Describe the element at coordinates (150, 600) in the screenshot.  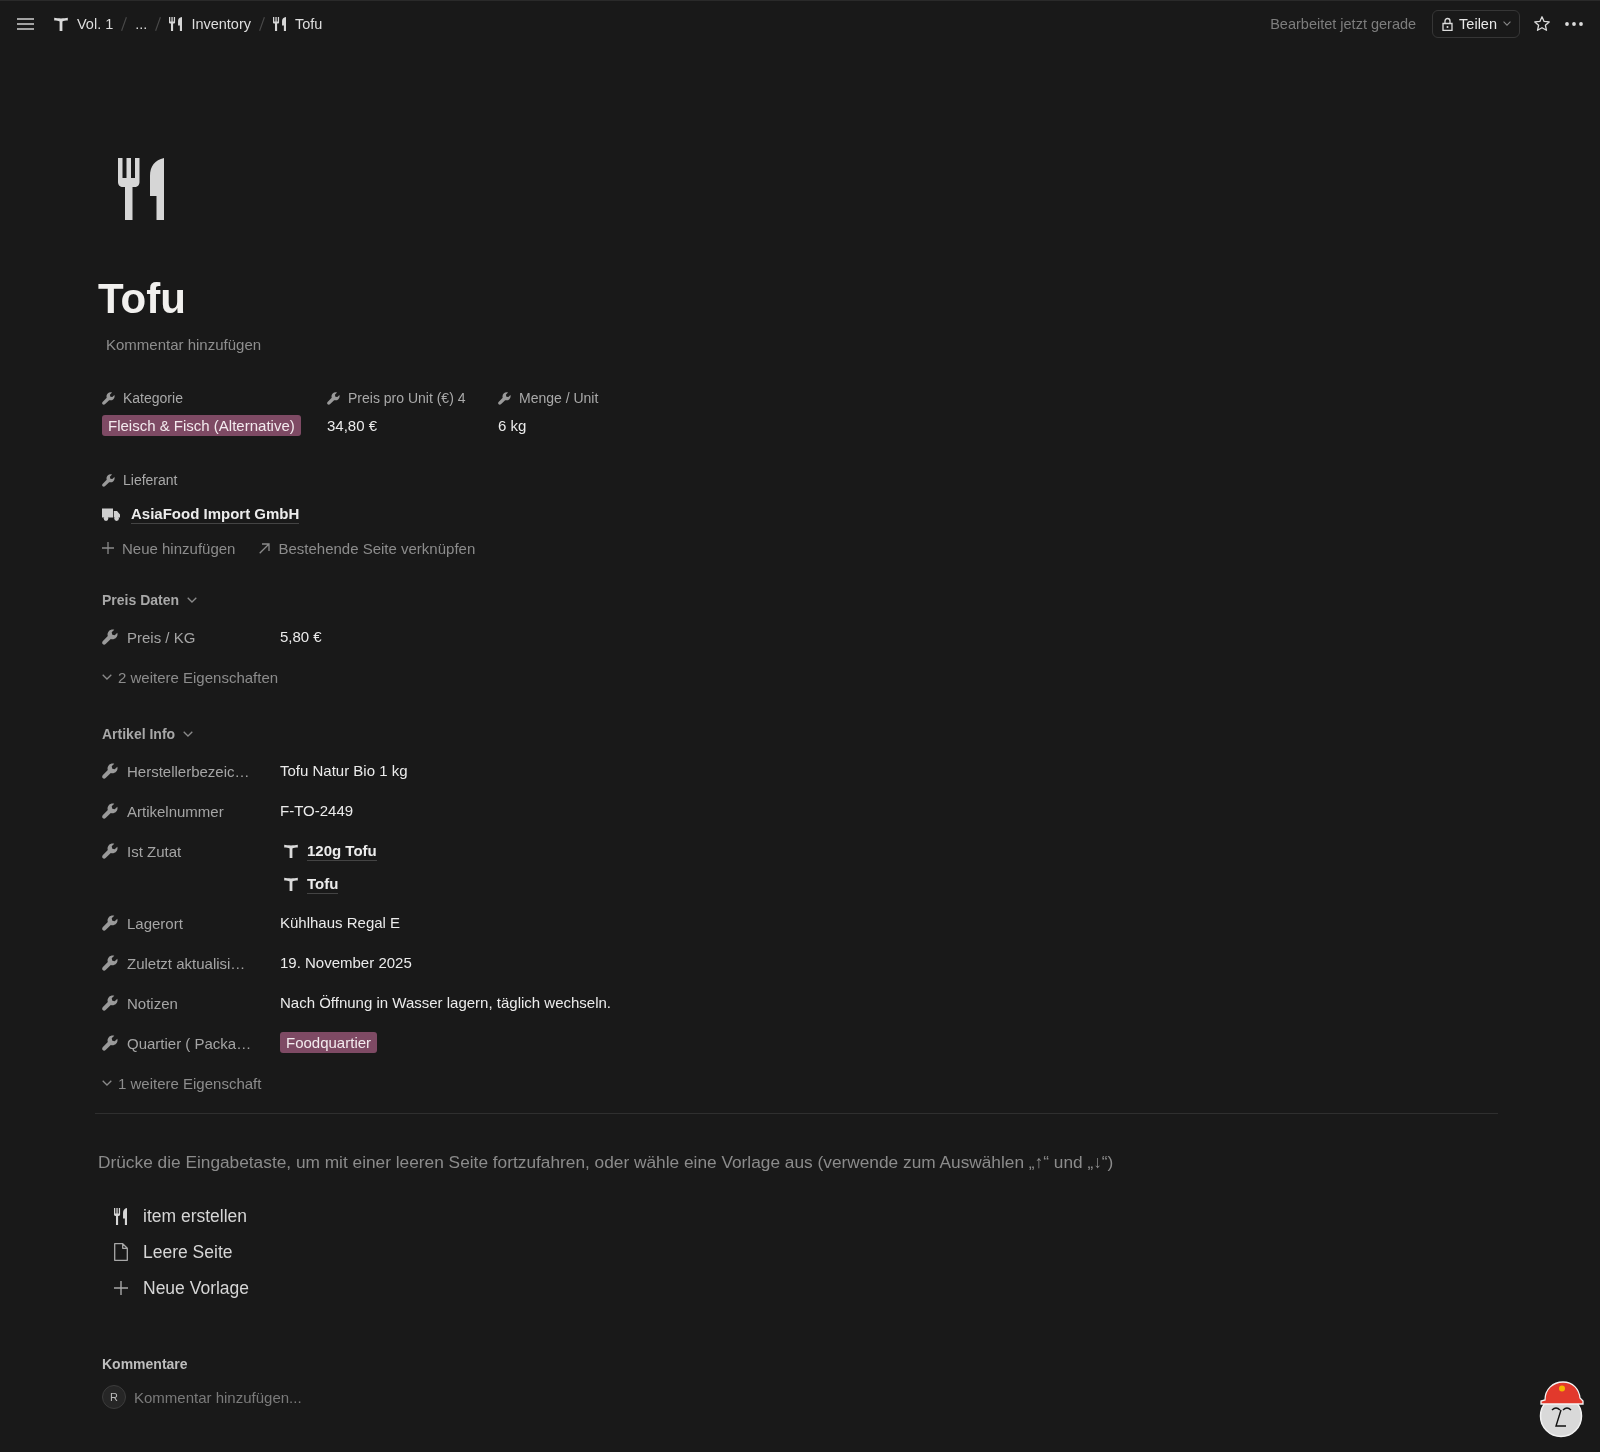
I see `section-toggle: Preis Daten` at that location.